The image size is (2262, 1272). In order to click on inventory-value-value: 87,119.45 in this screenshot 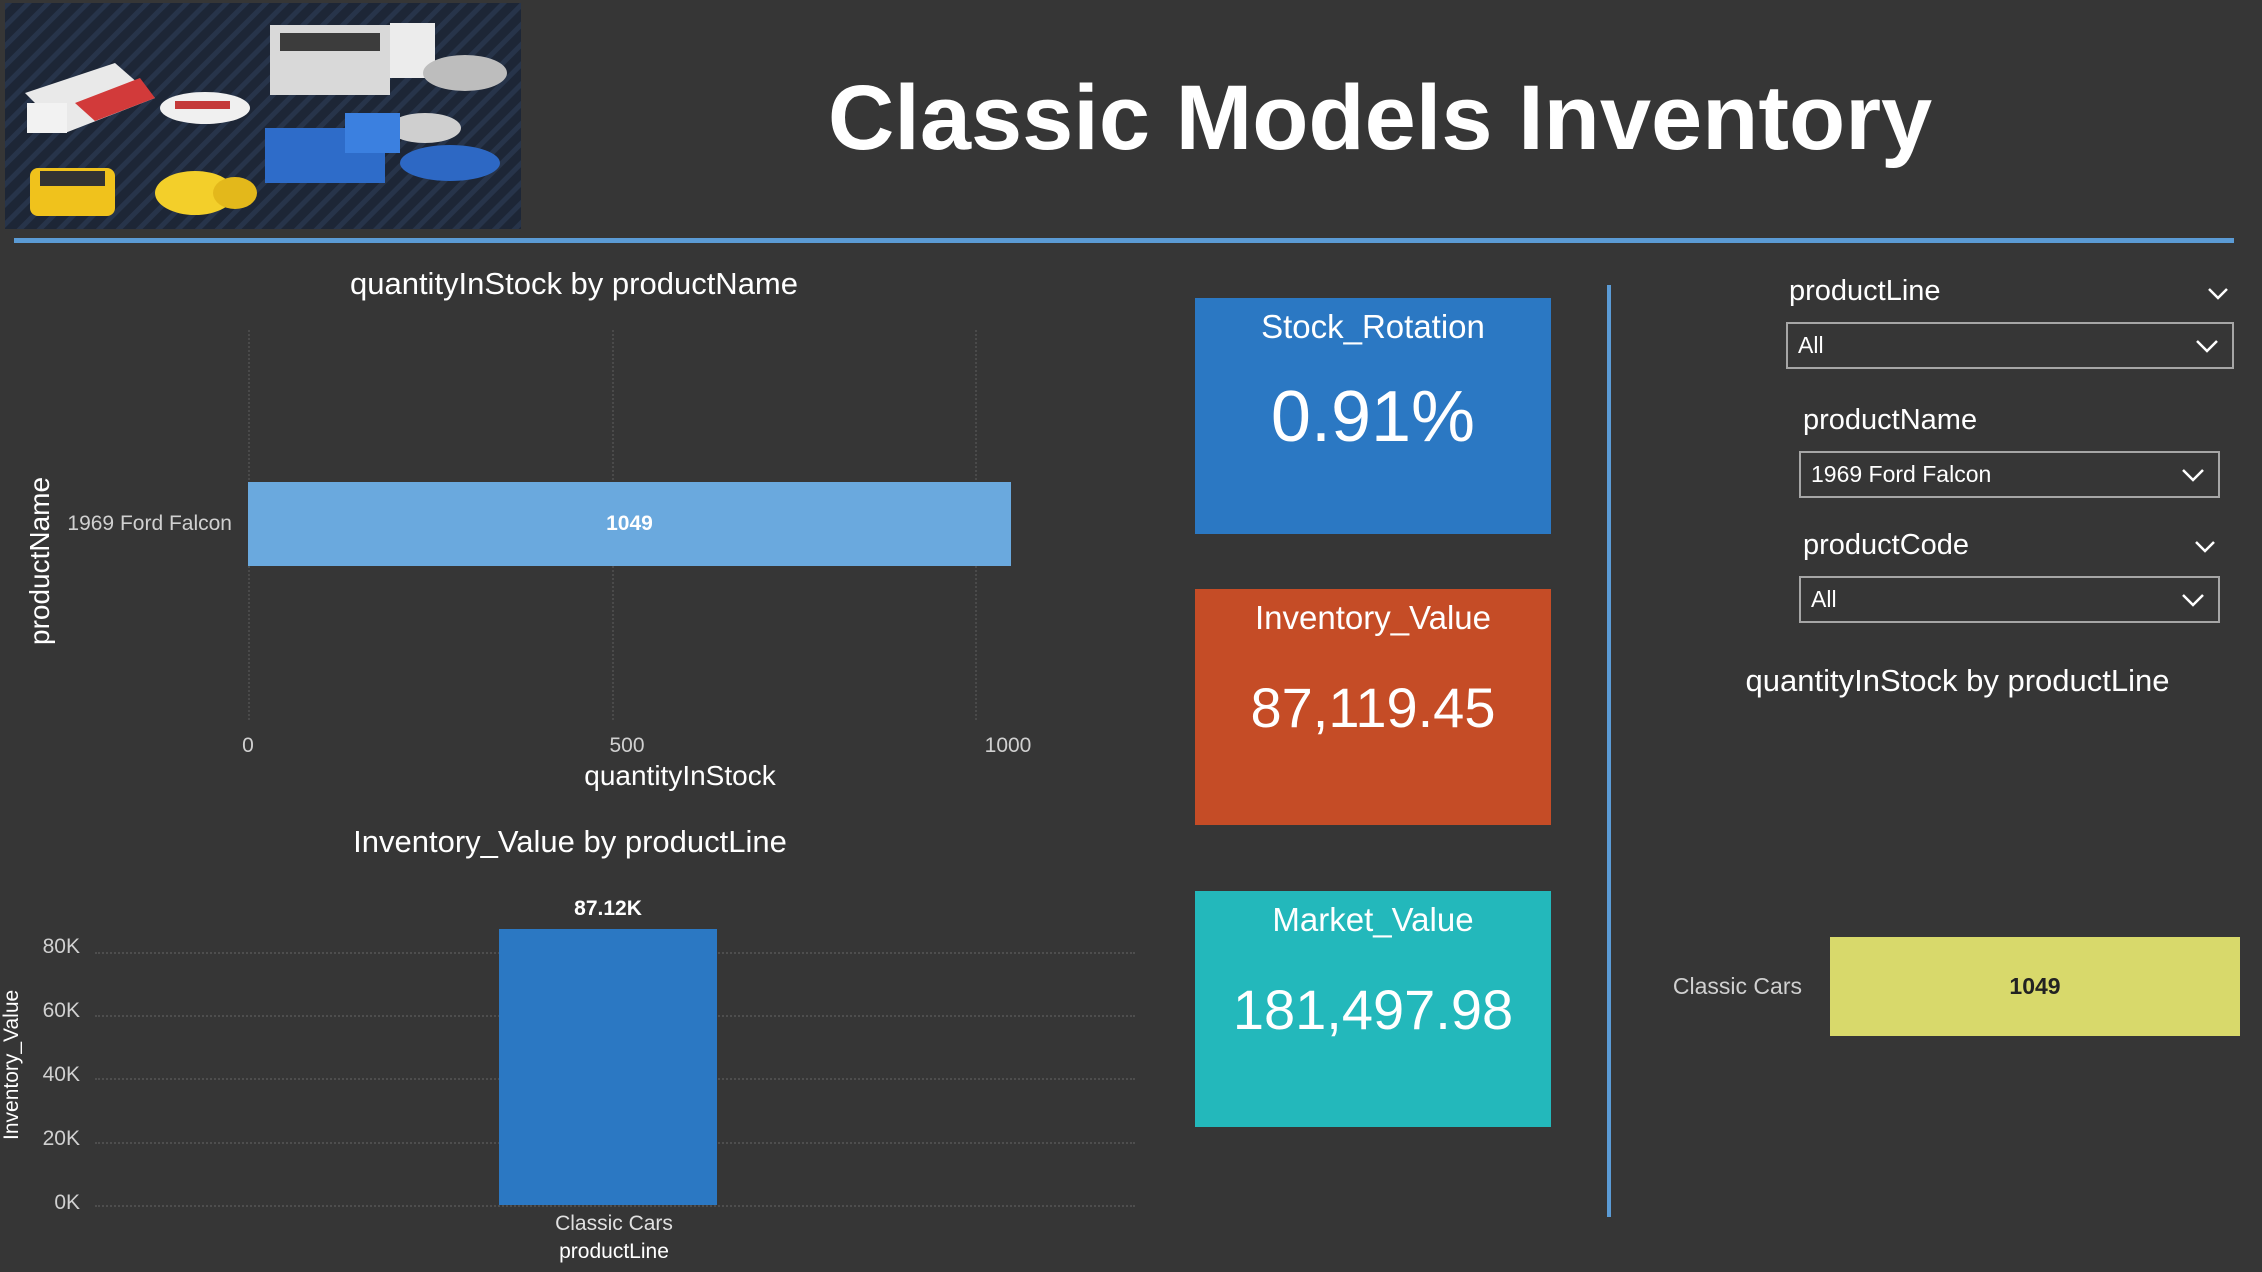, I will do `click(1373, 707)`.